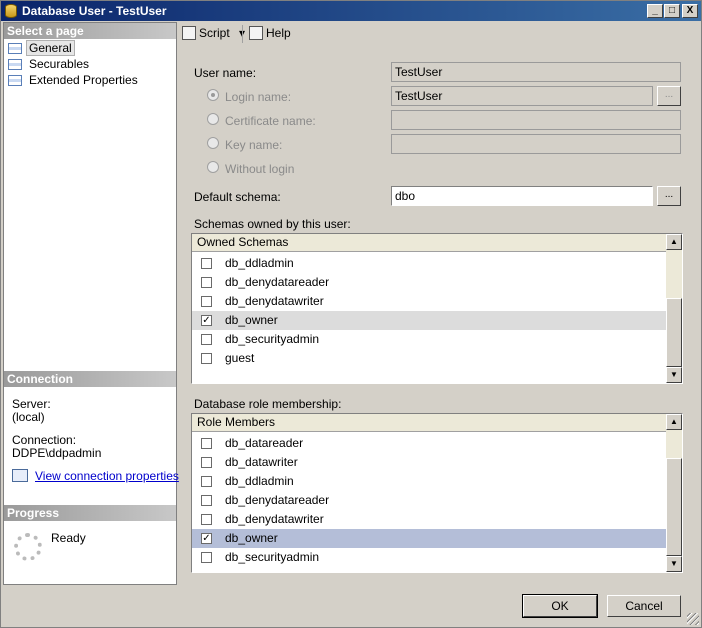 The width and height of the screenshot is (702, 628). What do you see at coordinates (28, 547) in the screenshot?
I see `progress-spinner-icon` at bounding box center [28, 547].